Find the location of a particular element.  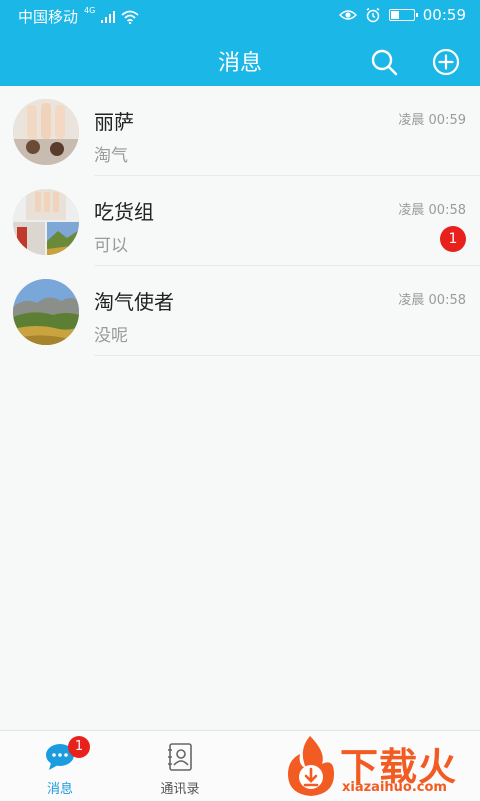

conversation-item: 吃货组 凌晨 00:58 可以 1 is located at coordinates (240, 221).